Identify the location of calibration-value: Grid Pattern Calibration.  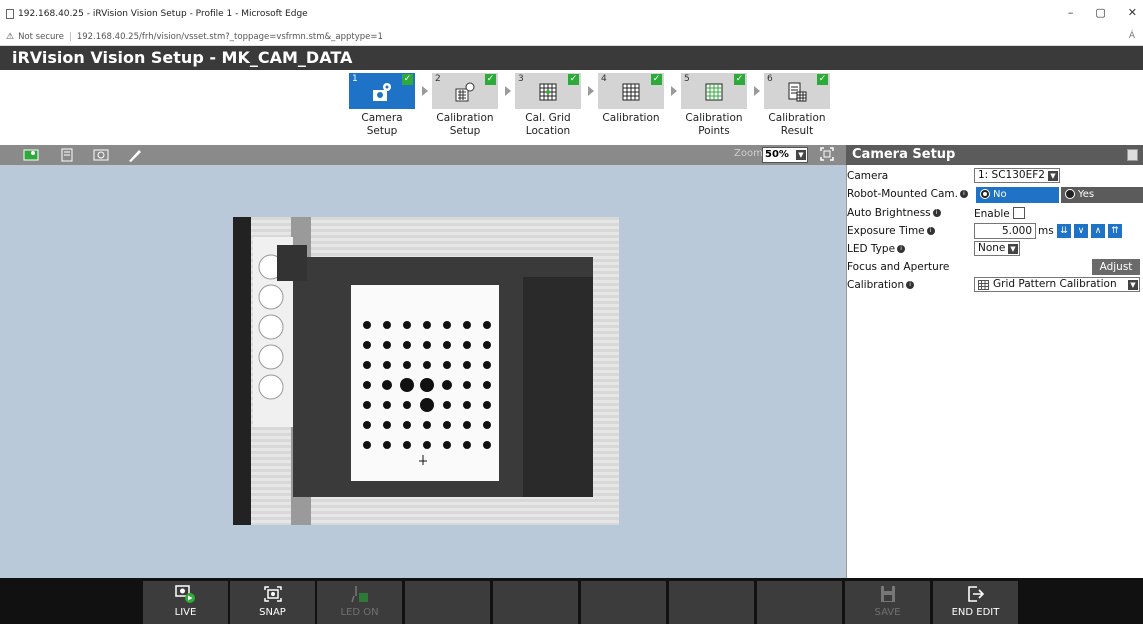
(1055, 284).